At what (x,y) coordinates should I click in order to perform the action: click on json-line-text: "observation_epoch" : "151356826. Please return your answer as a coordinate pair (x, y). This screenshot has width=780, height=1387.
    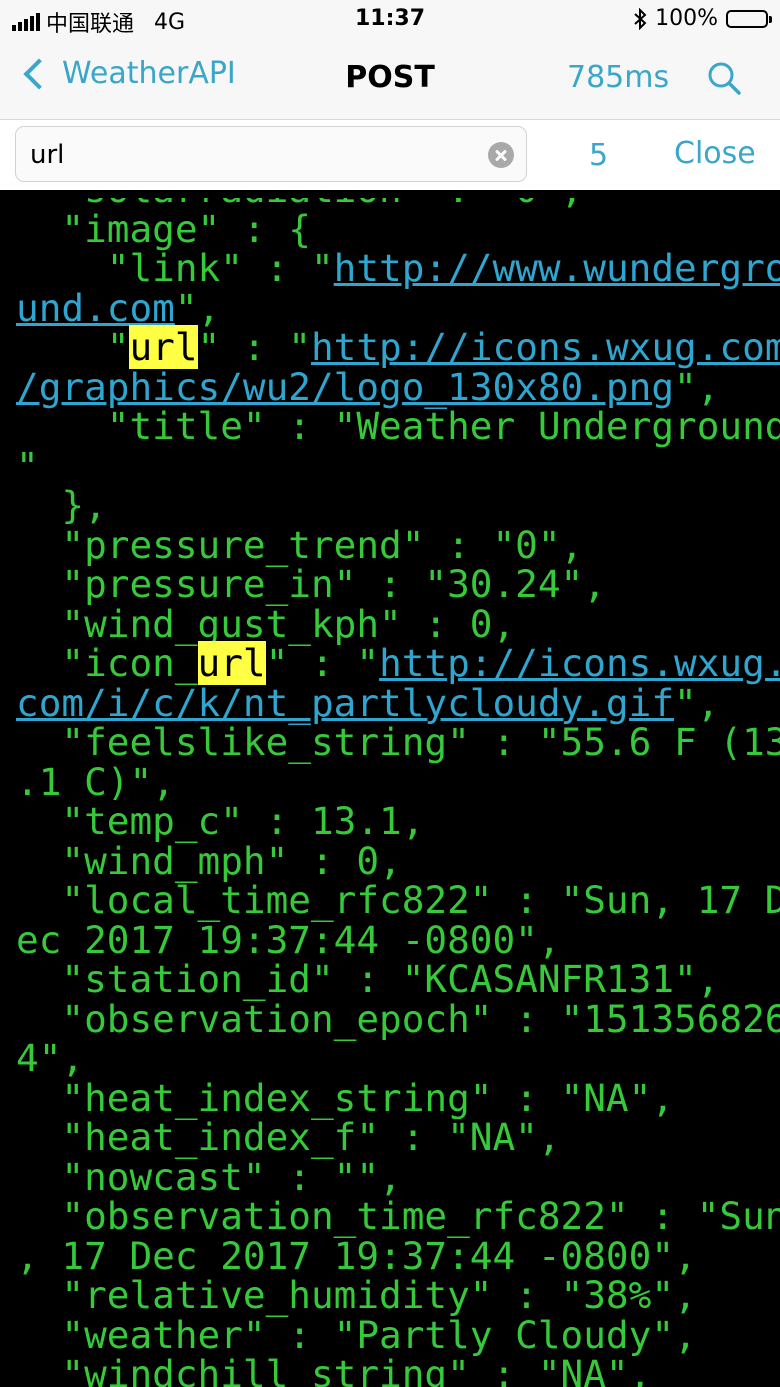
    Looking at the image, I should click on (398, 1018).